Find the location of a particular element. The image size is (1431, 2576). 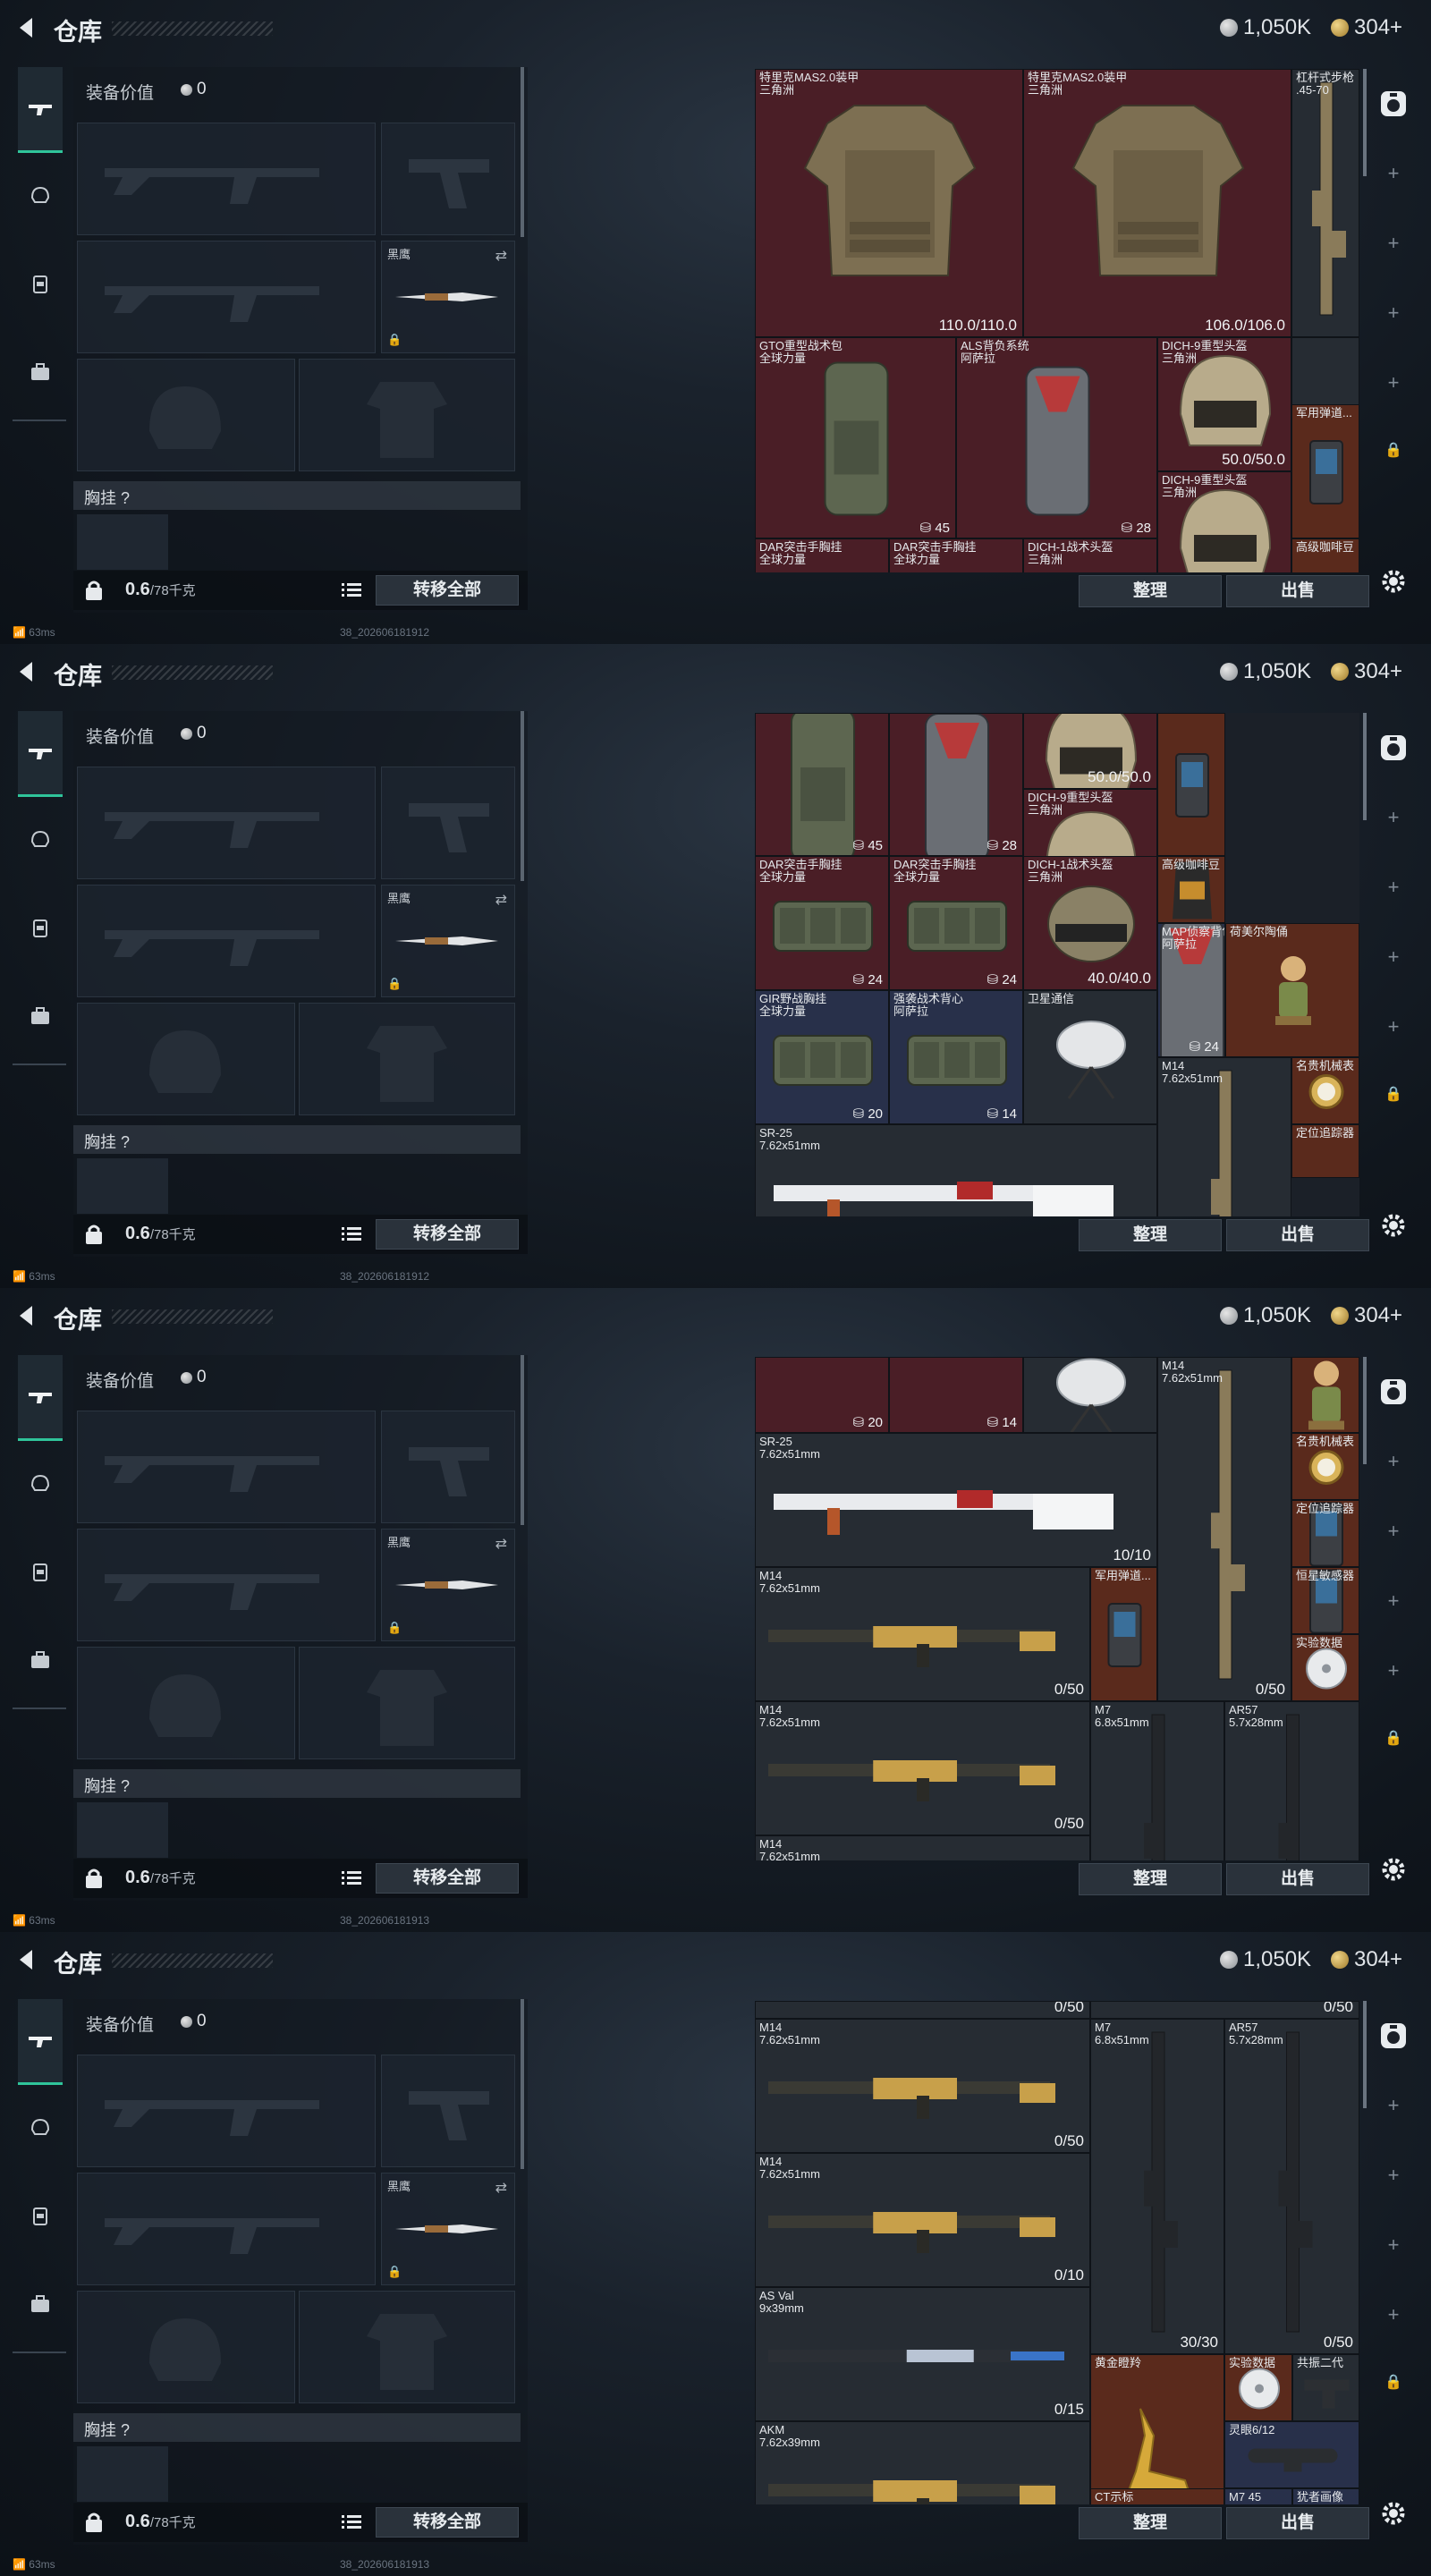

stash-item: DICH-9重型头盔 三角洲 50.0/50.0 is located at coordinates (1224, 404).